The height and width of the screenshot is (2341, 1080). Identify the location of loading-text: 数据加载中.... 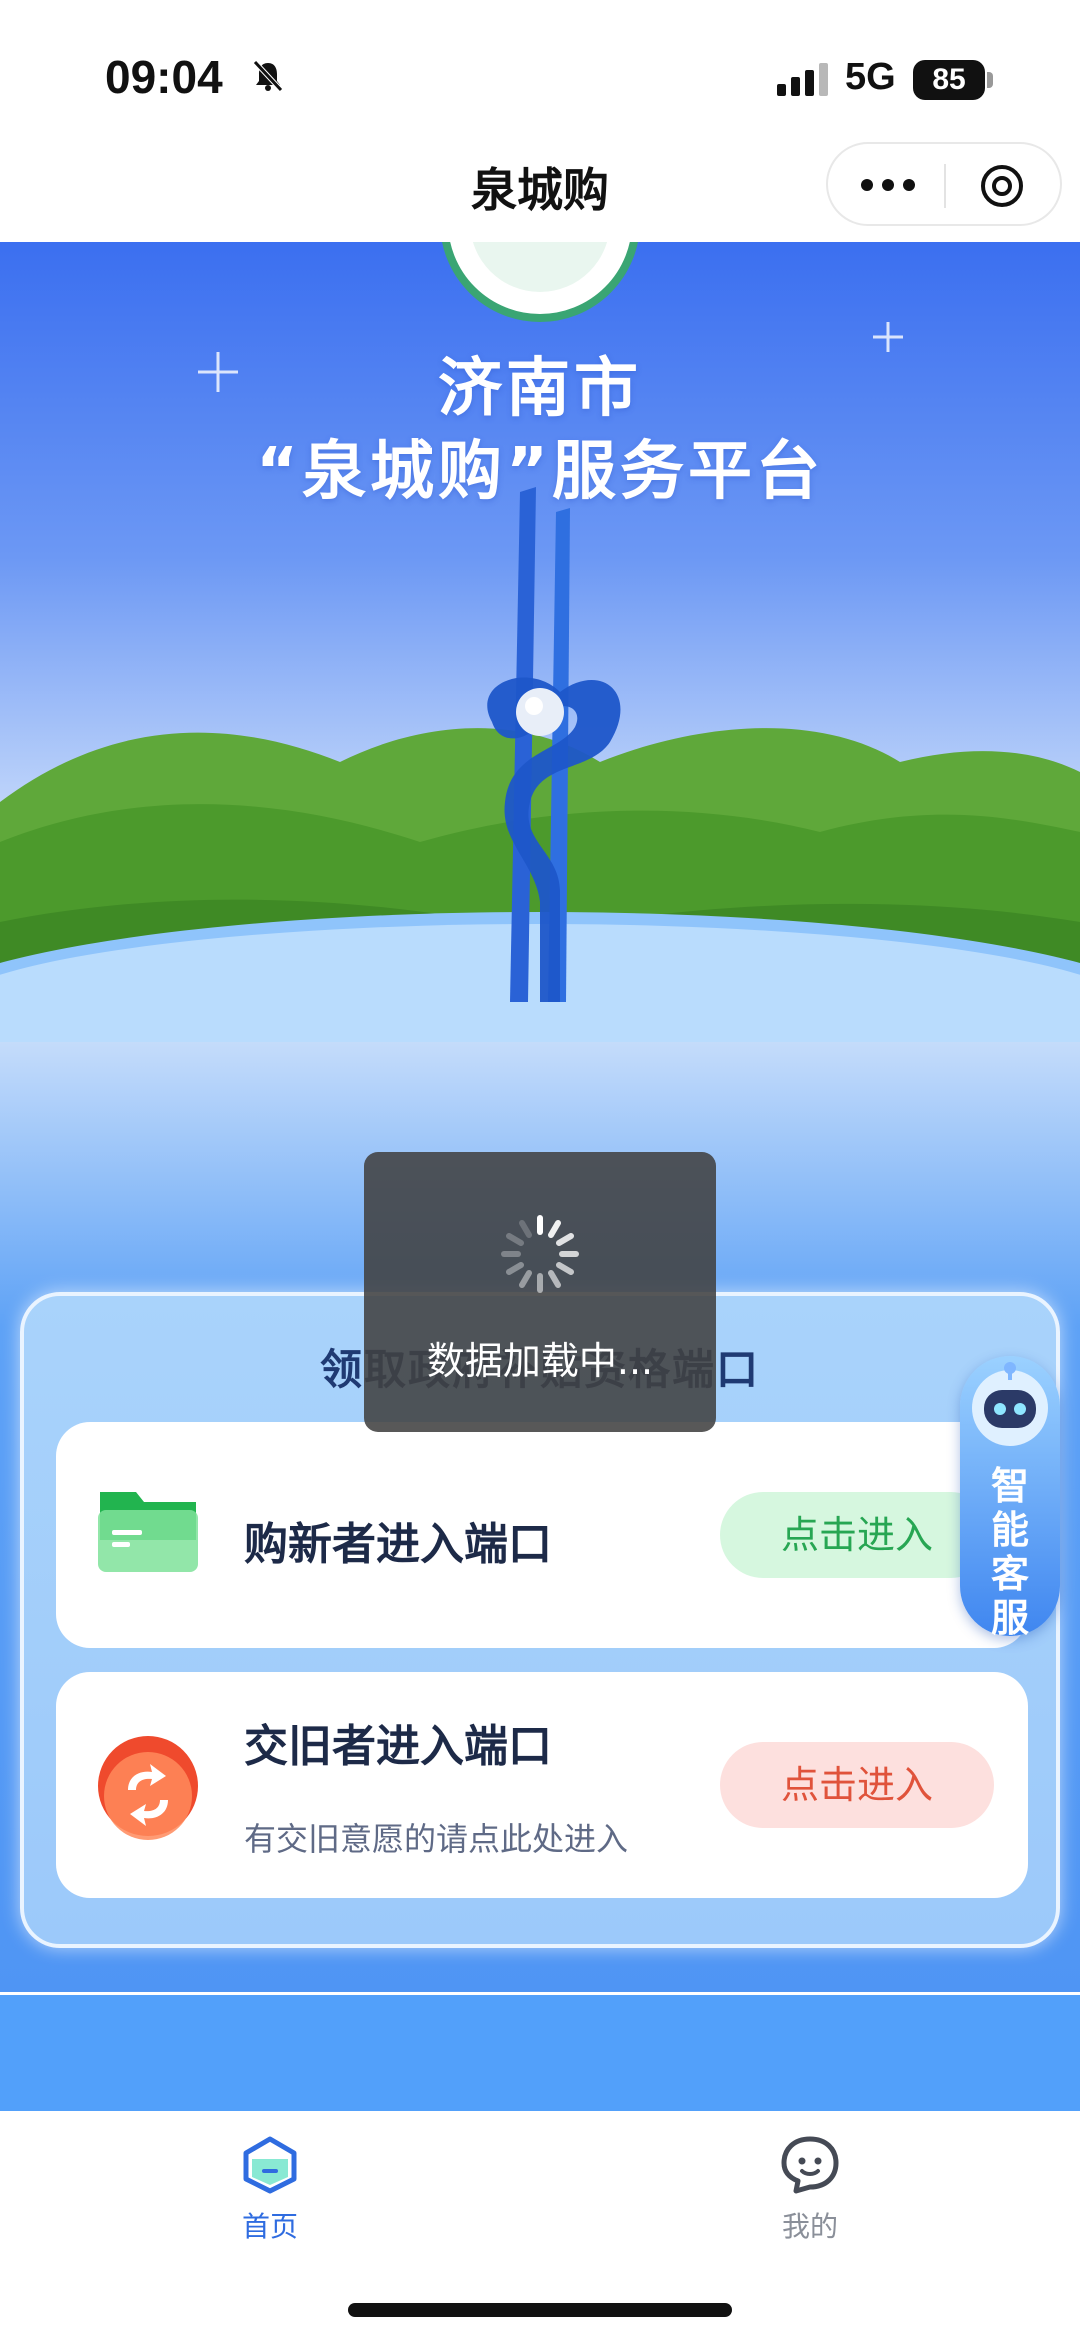
(540, 1361).